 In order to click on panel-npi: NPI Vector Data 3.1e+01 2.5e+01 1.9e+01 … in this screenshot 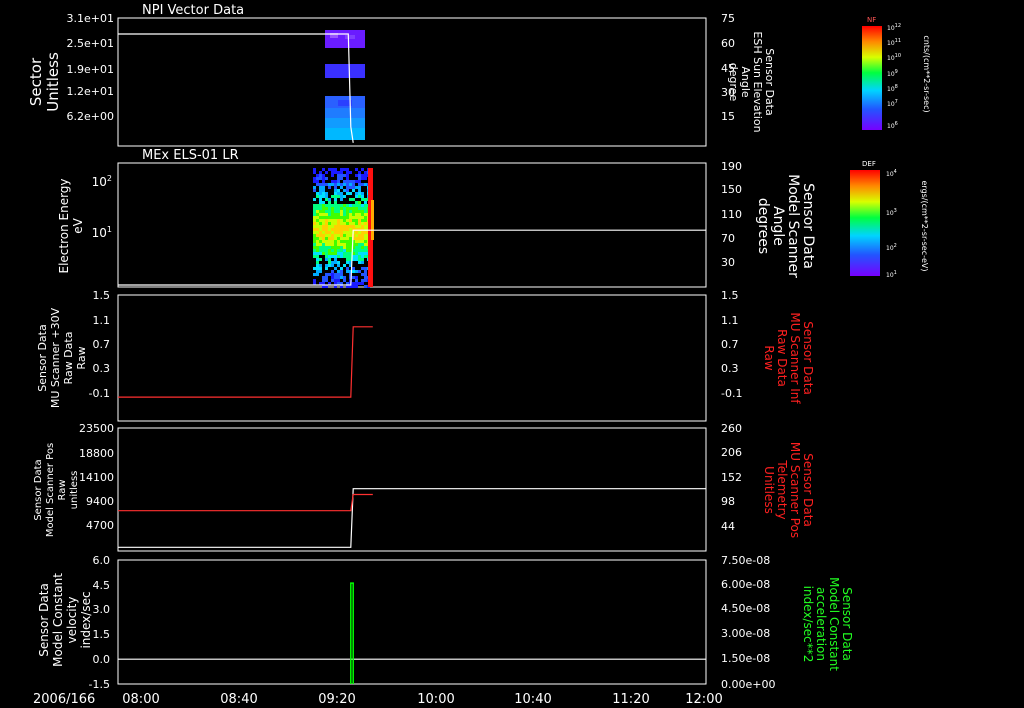, I will do `click(401, 75)`.